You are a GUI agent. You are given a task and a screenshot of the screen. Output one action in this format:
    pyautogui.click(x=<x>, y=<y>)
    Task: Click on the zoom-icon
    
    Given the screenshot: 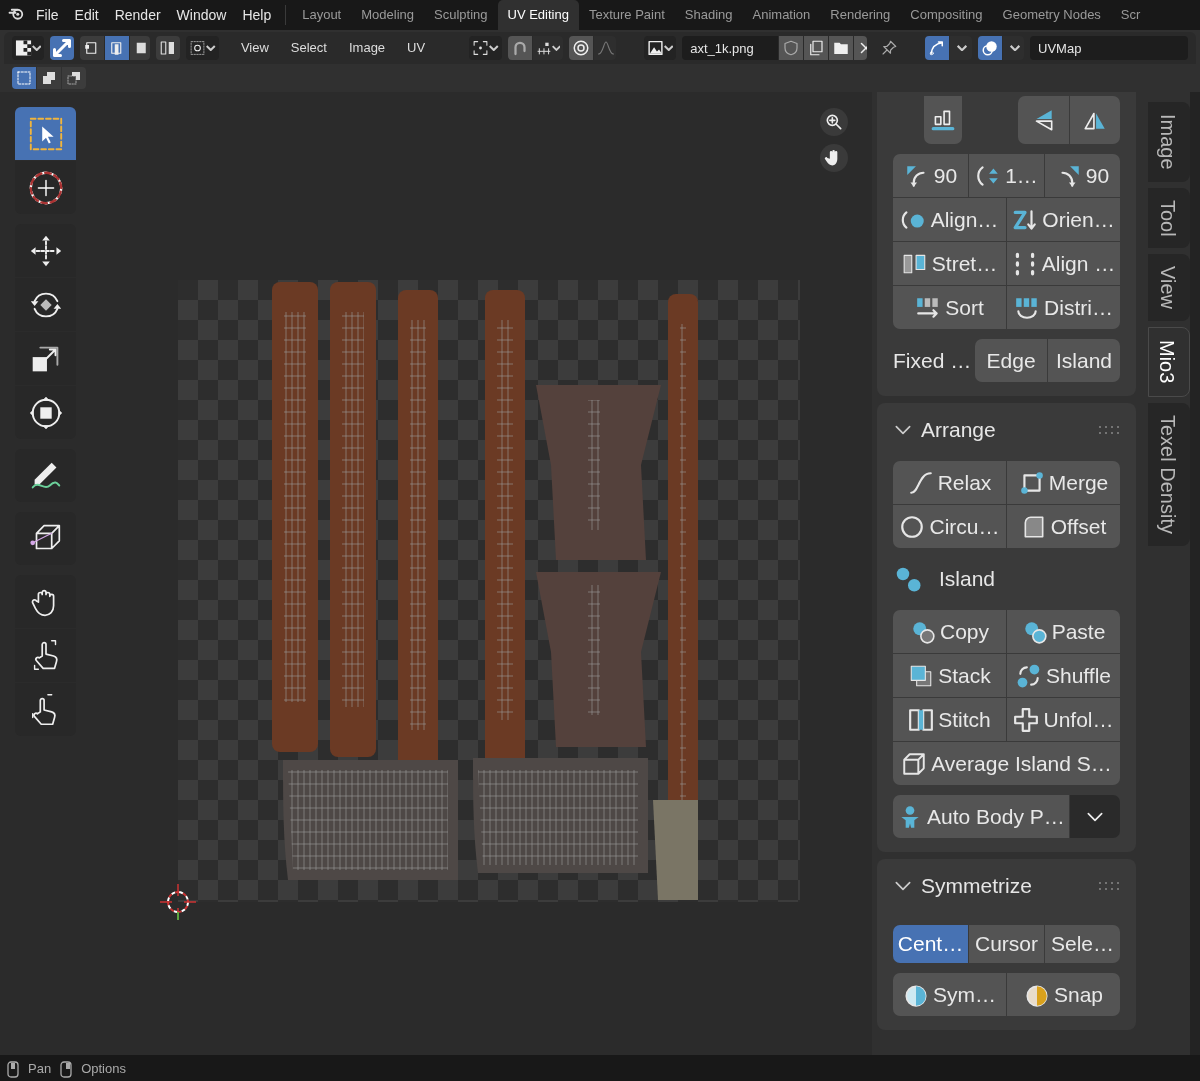 What is the action you would take?
    pyautogui.click(x=834, y=122)
    